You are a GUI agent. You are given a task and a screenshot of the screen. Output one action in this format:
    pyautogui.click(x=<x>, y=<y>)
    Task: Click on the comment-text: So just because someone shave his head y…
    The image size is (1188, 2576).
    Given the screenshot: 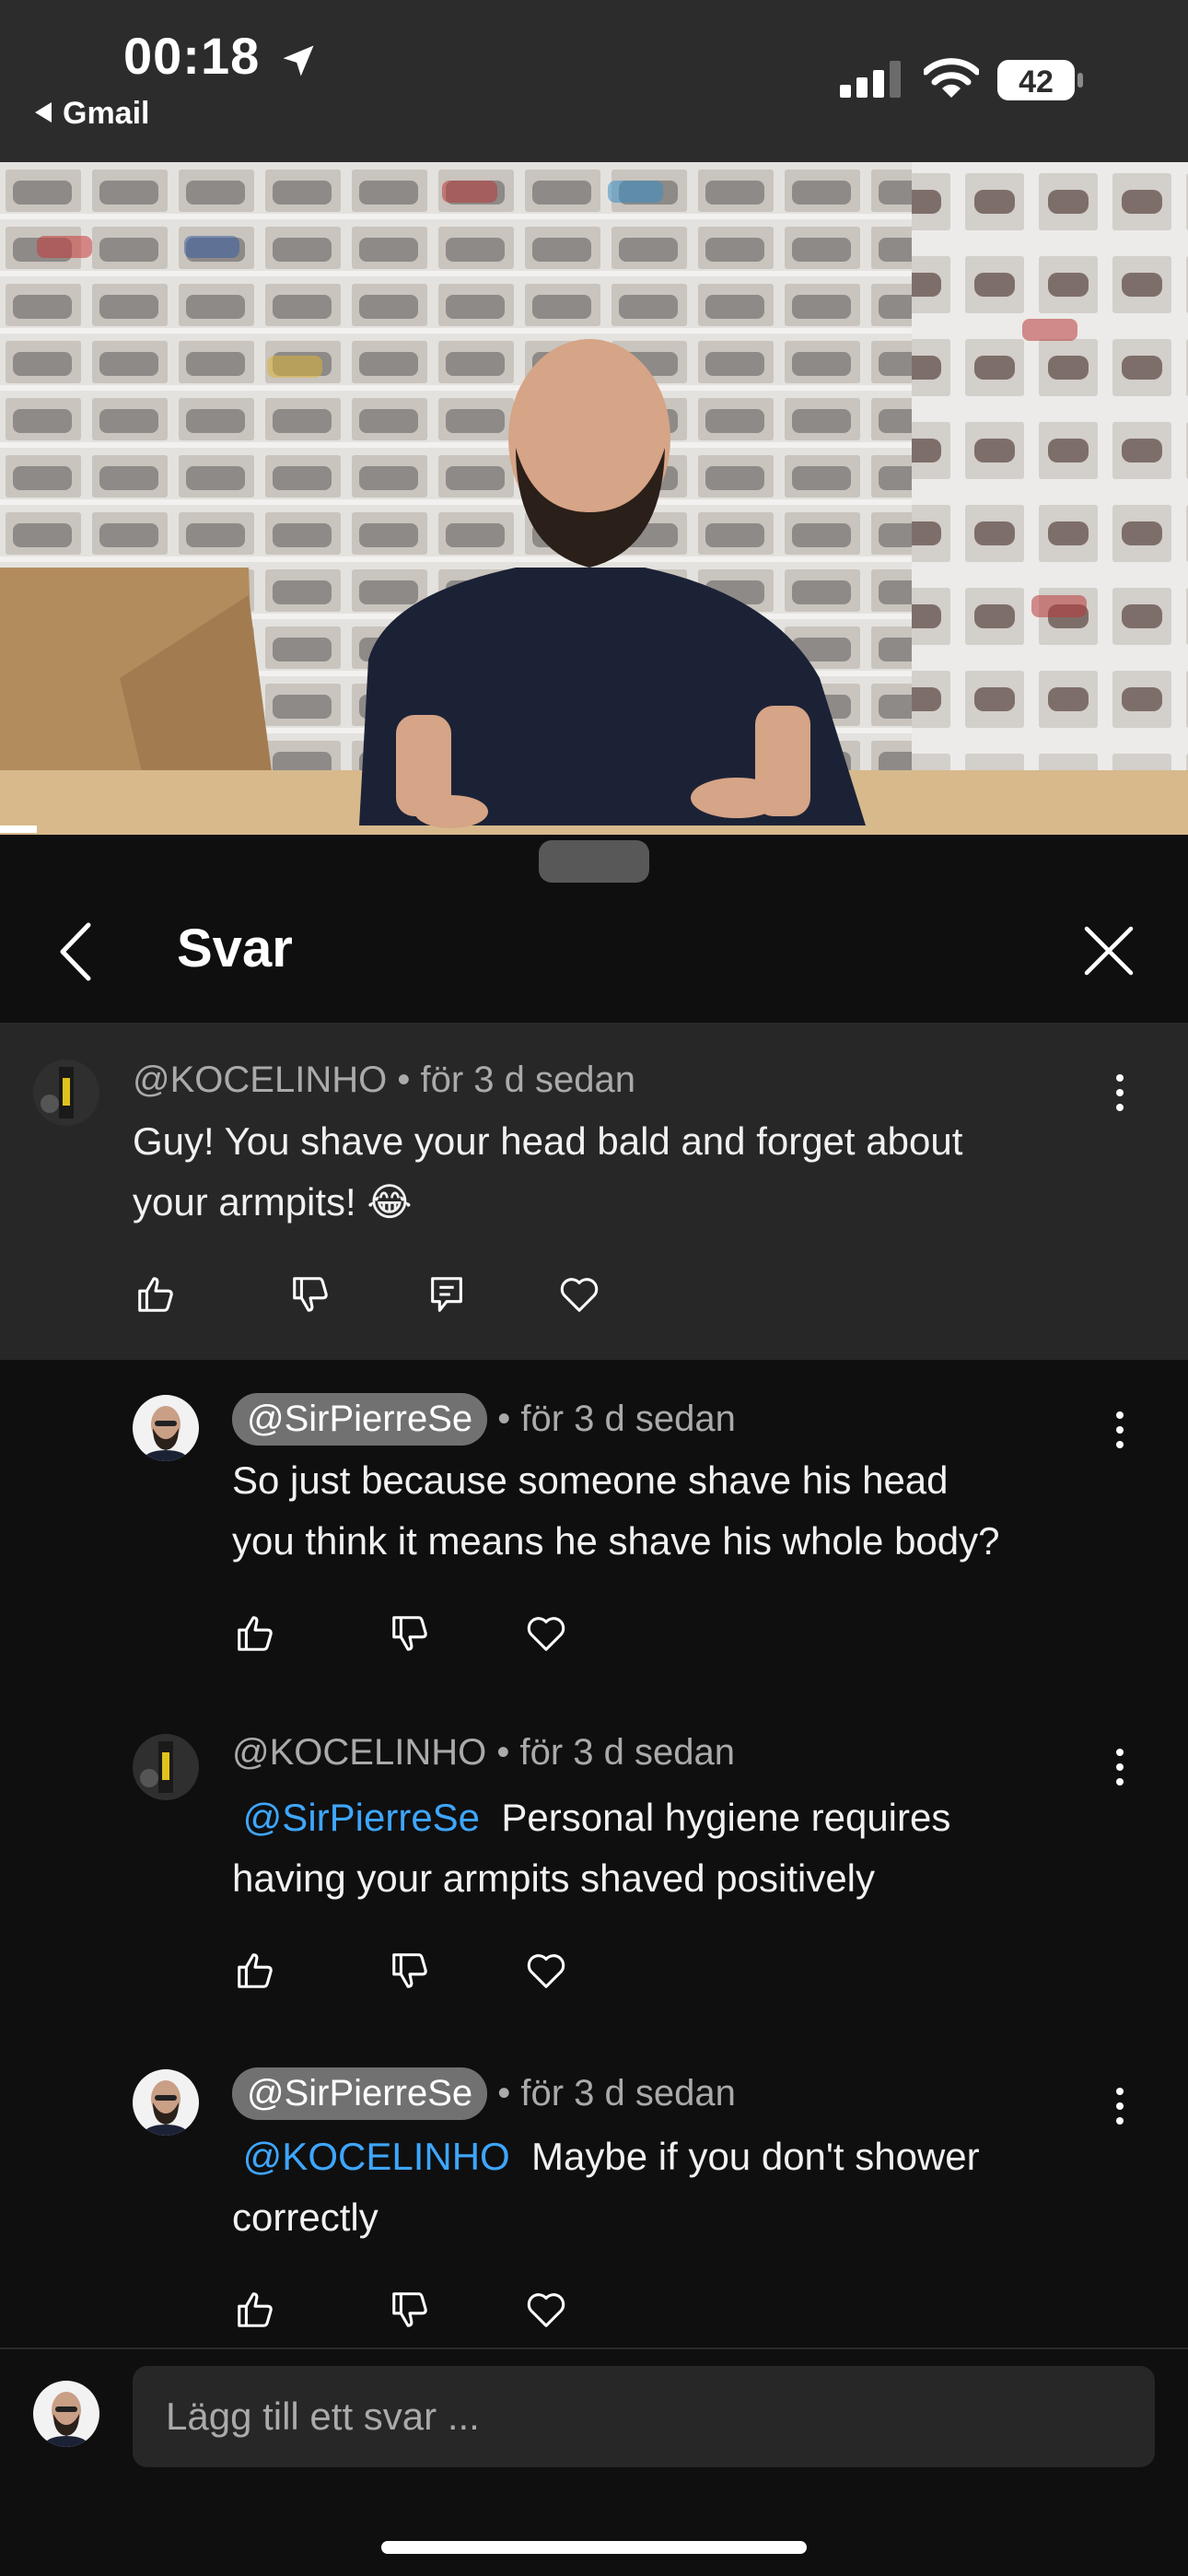 What is the action you would take?
    pyautogui.click(x=616, y=1511)
    